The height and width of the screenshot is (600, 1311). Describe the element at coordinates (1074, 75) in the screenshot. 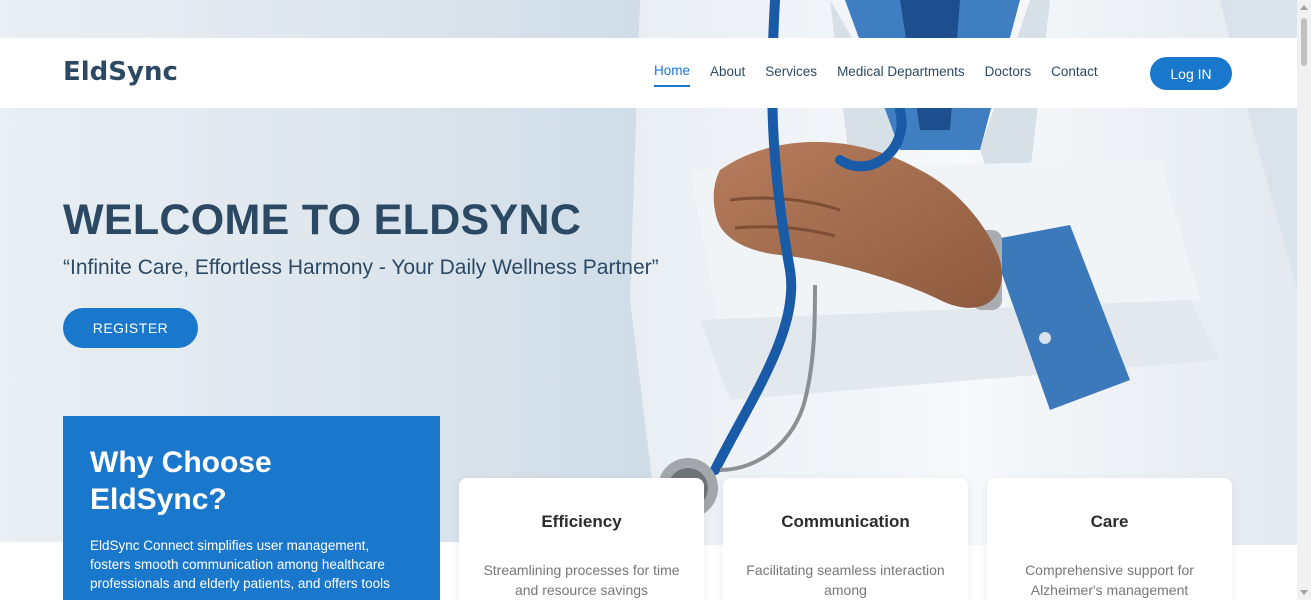

I see `nav-item-contact: Contact` at that location.